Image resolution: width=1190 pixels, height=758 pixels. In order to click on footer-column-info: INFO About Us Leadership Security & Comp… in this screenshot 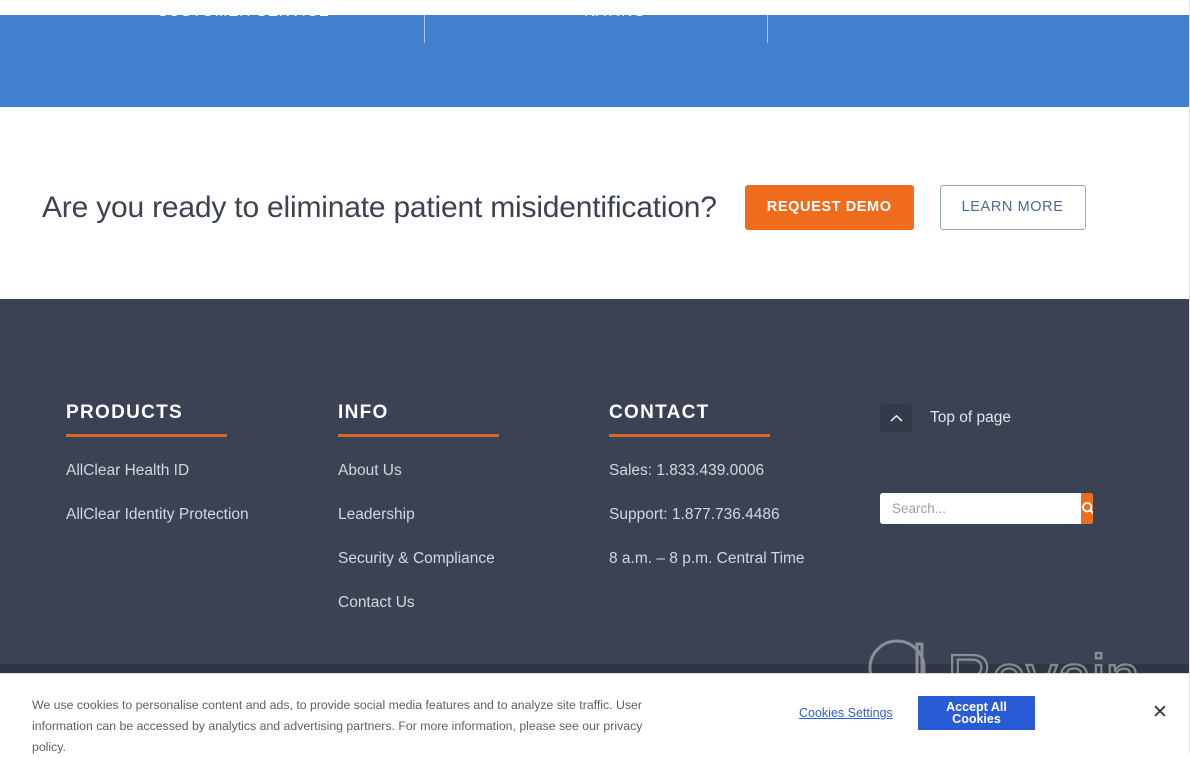, I will do `click(418, 520)`.